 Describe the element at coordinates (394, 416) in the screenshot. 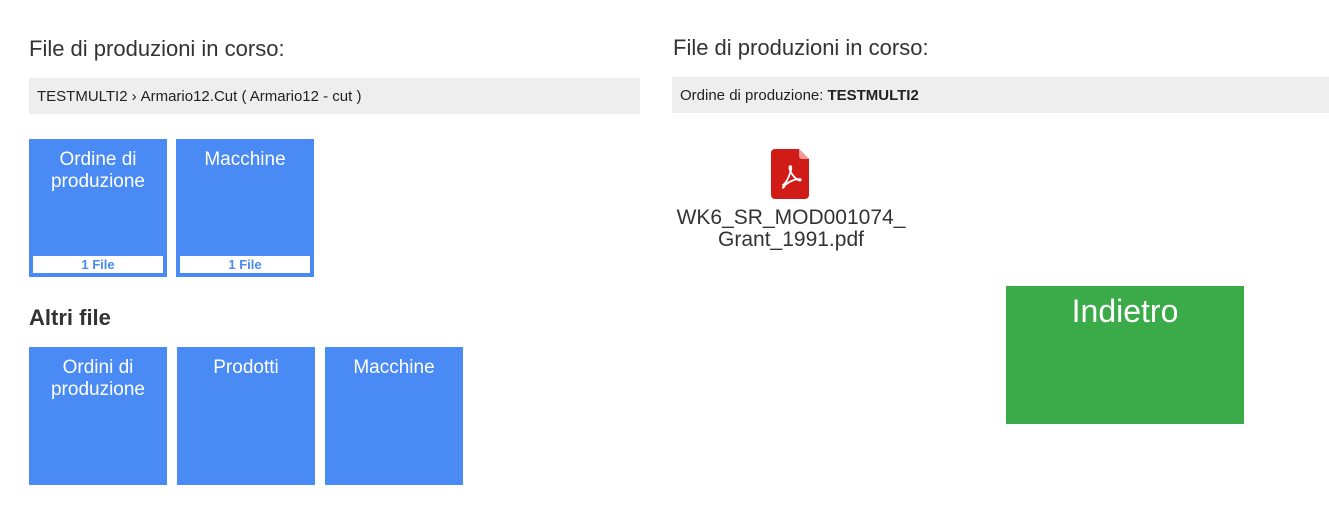

I see `tile-macchine-other: Macchine` at that location.